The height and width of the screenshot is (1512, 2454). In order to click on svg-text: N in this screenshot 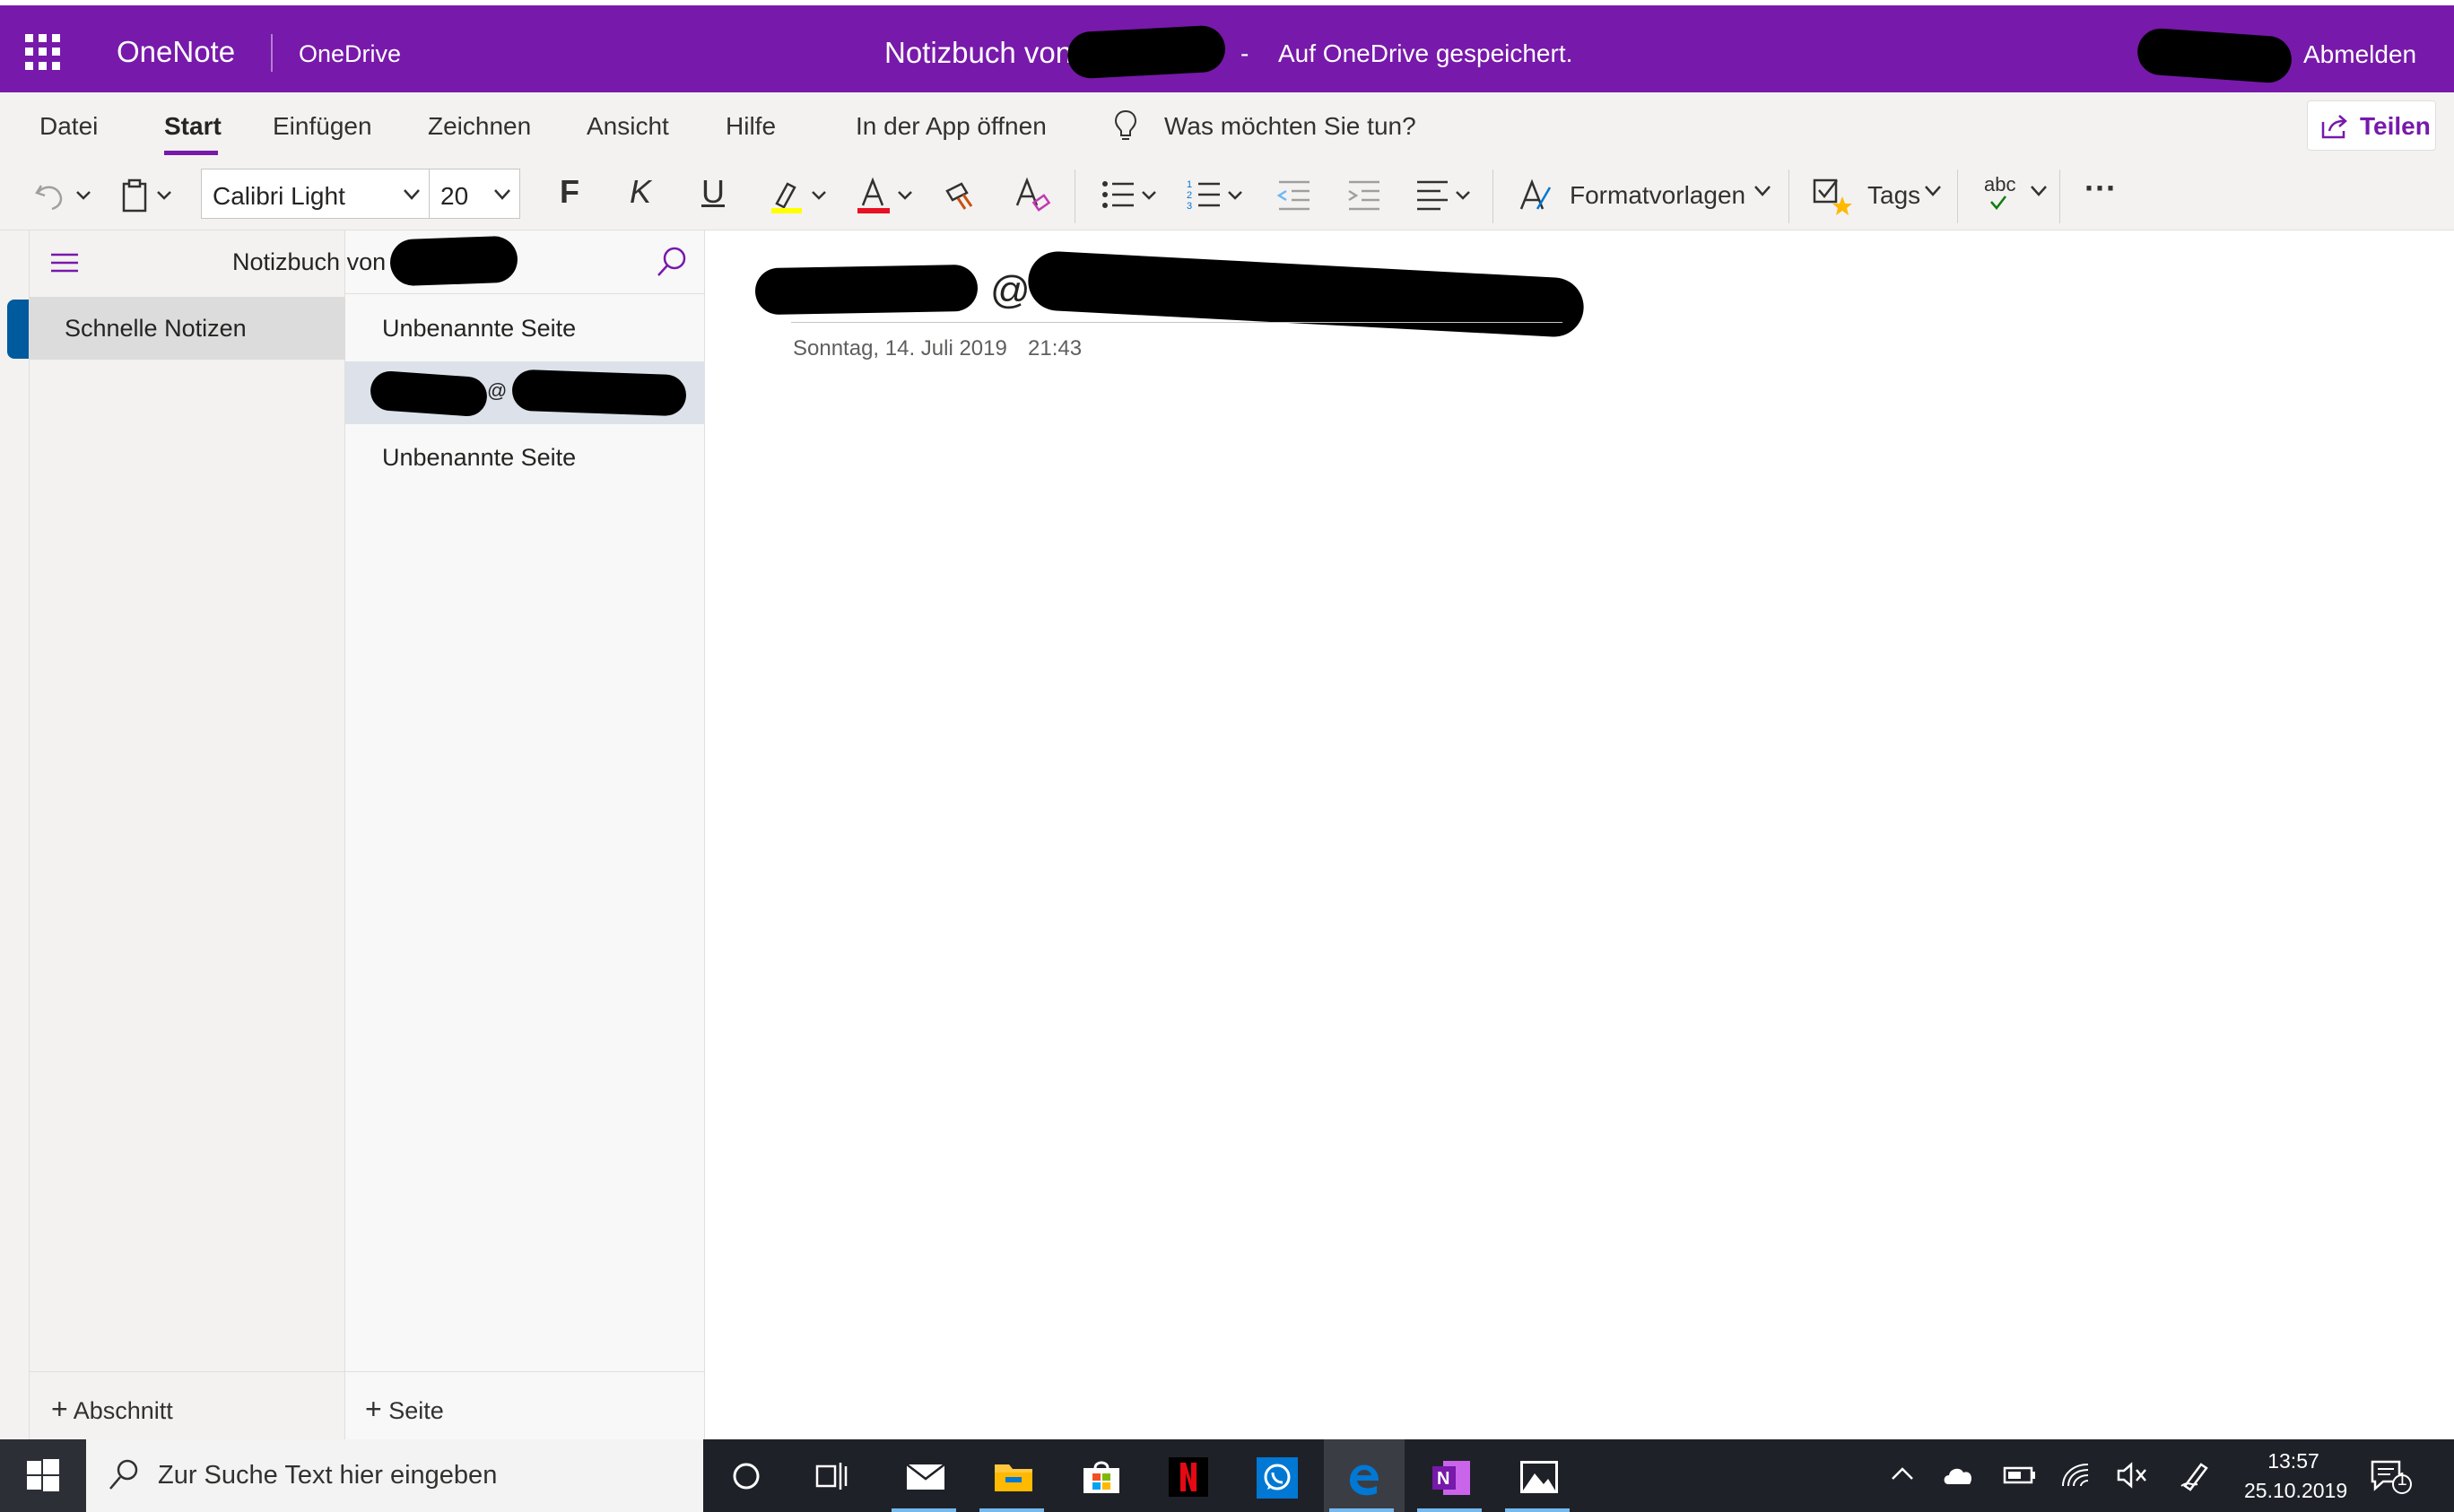, I will do `click(1443, 1479)`.